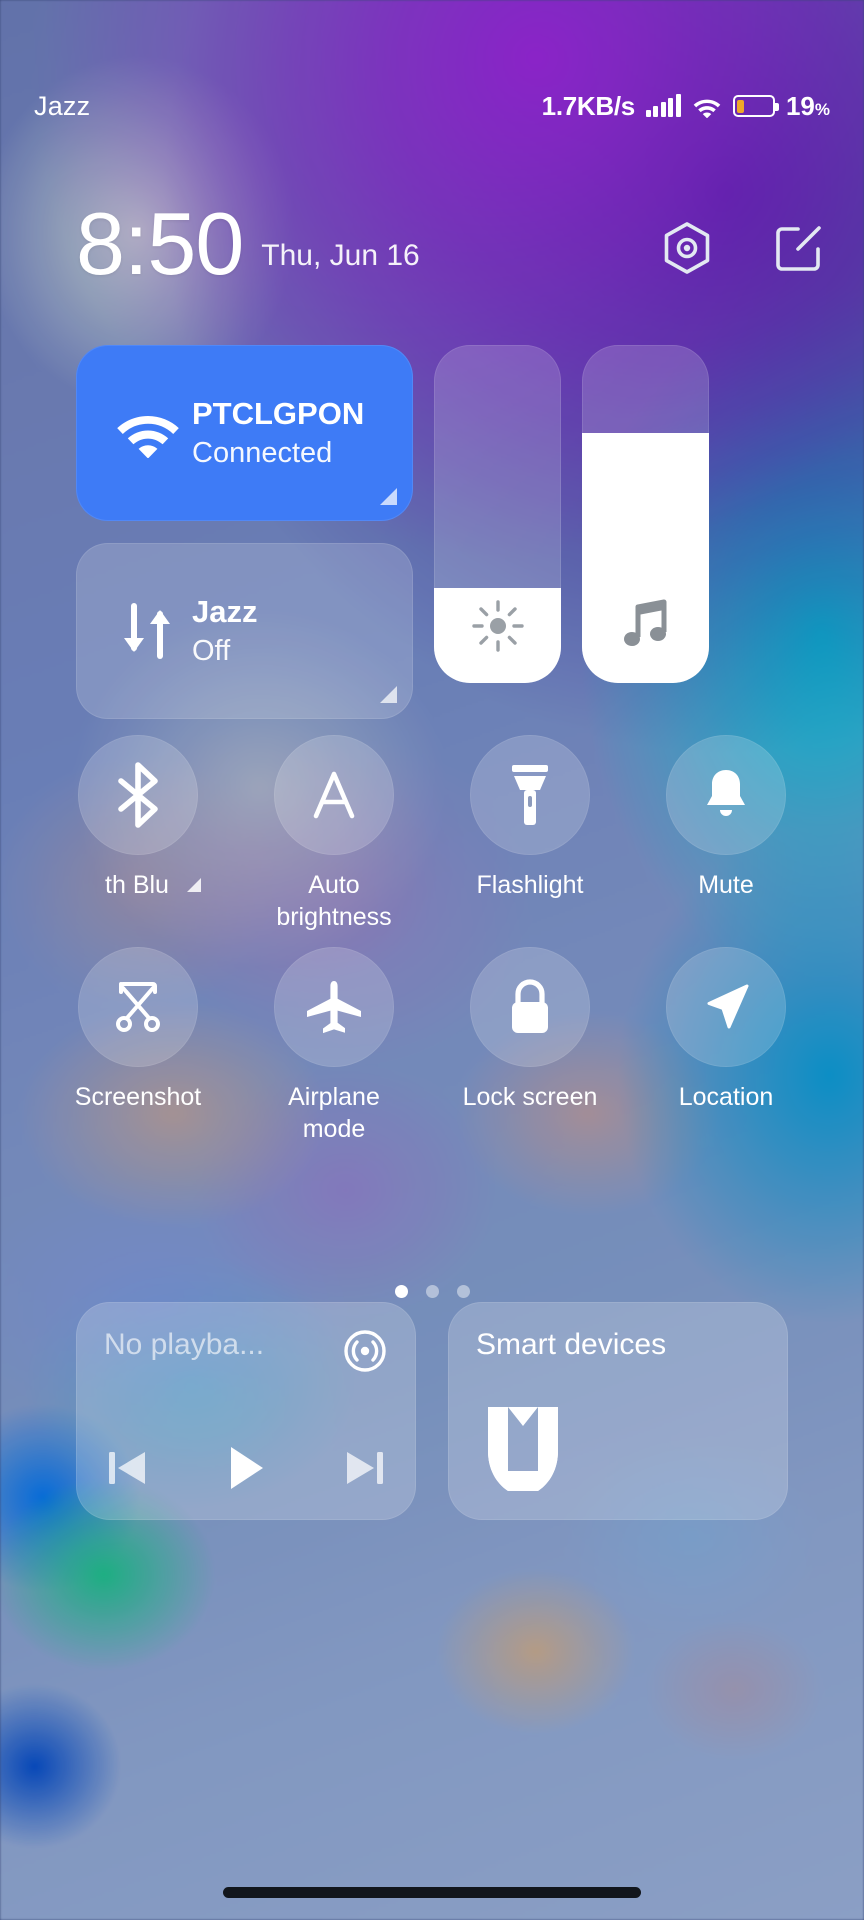 Image resolution: width=864 pixels, height=1920 pixels. I want to click on signal-strength-icon, so click(663, 105).